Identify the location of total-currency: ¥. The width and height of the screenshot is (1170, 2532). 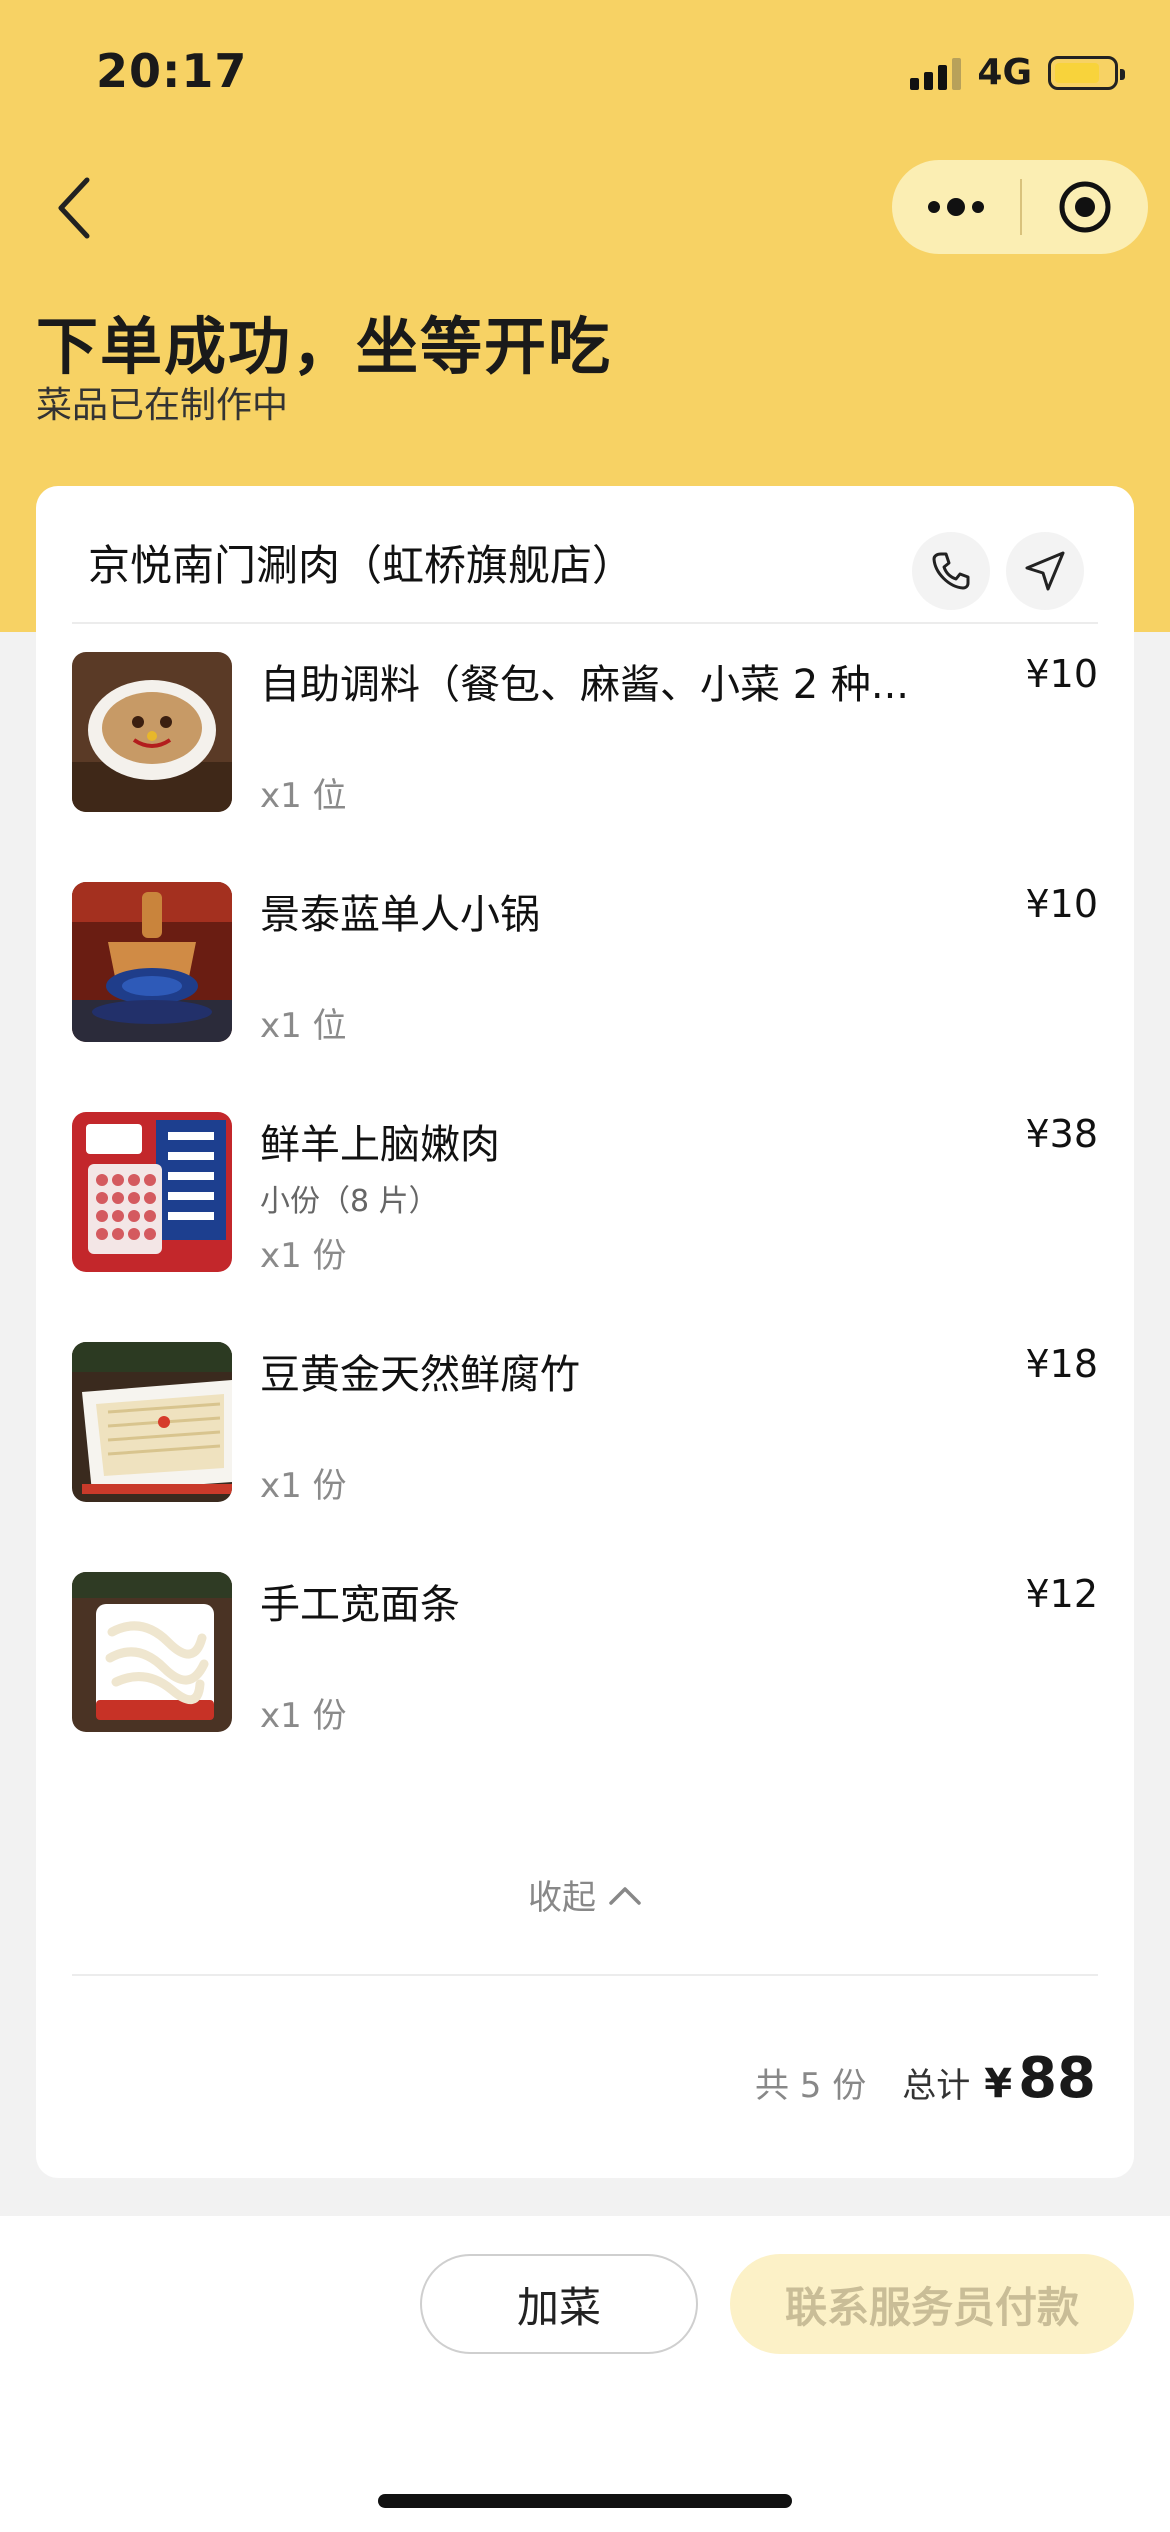
(998, 2084).